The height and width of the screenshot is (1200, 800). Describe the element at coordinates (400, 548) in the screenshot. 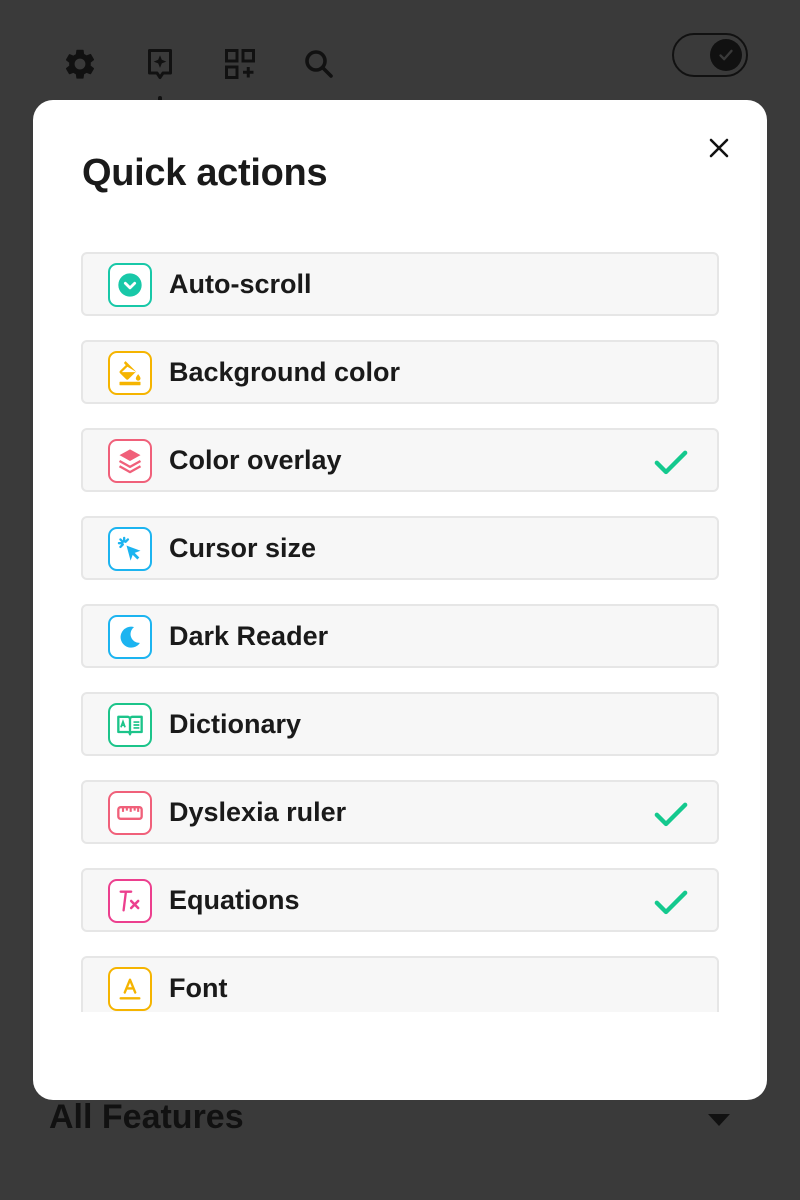

I see `quick-action-cursor-size: Cursor size` at that location.